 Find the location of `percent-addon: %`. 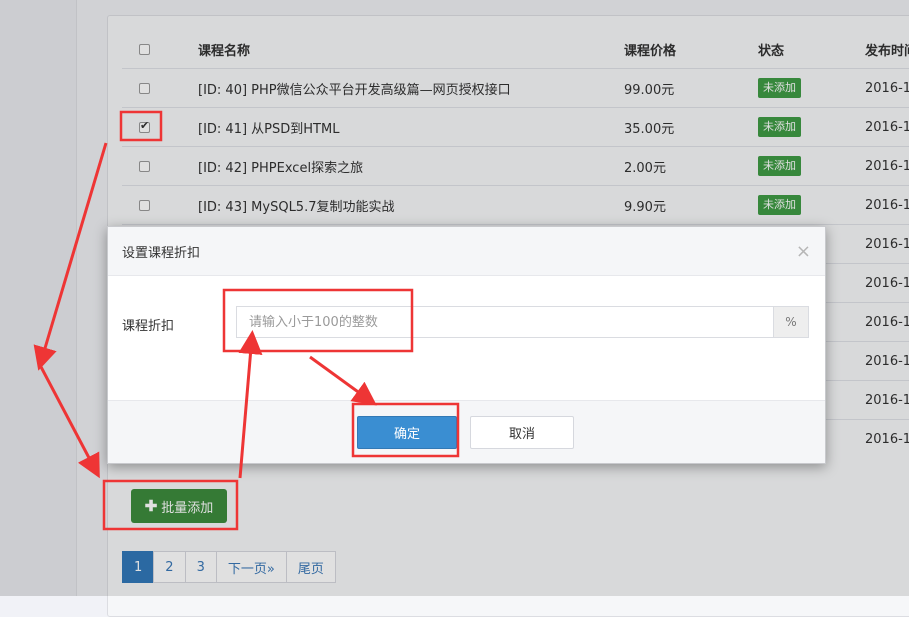

percent-addon: % is located at coordinates (791, 322).